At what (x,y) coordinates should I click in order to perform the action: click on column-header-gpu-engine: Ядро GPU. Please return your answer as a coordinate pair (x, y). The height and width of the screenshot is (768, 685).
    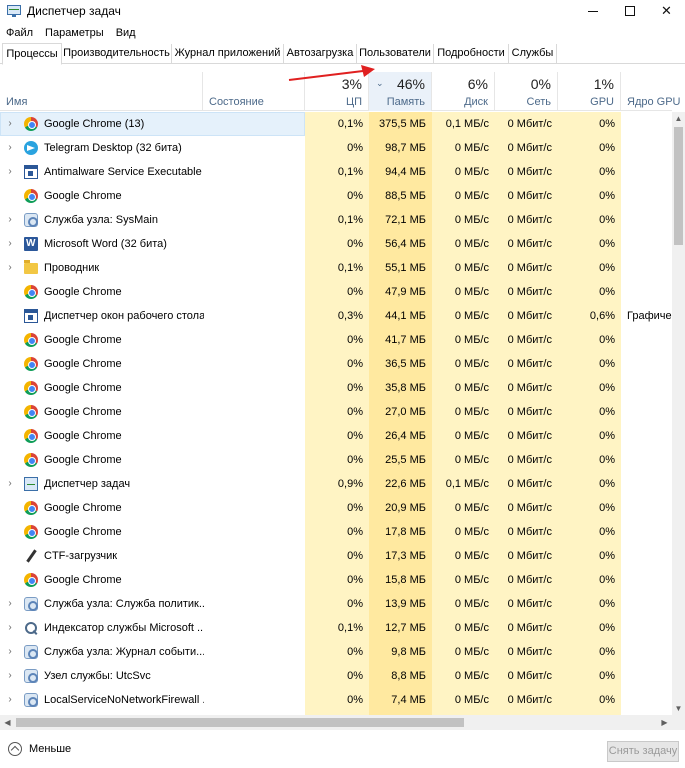
    Looking at the image, I should click on (651, 91).